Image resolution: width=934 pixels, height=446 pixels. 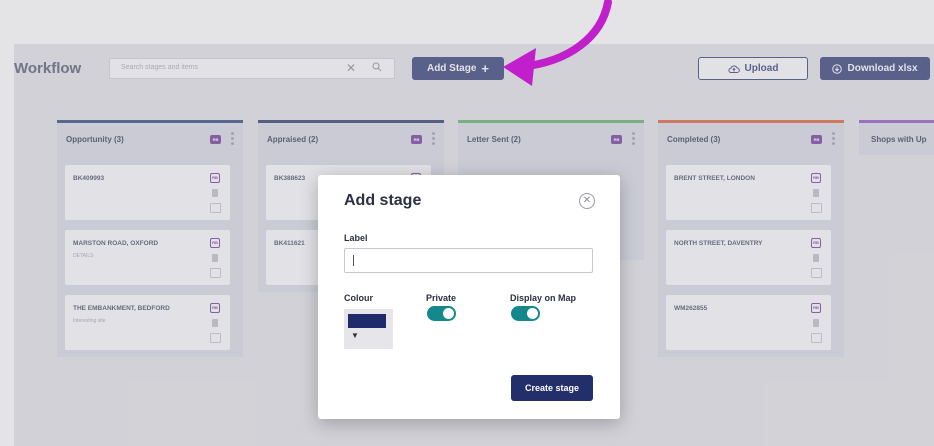 What do you see at coordinates (543, 298) in the screenshot?
I see `display-on-map-label: Display on Map` at bounding box center [543, 298].